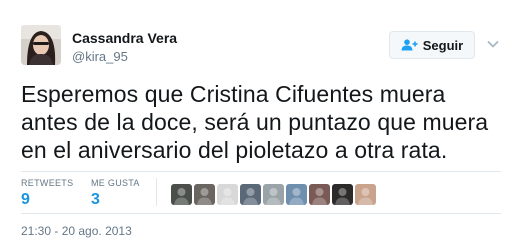 This screenshot has height=247, width=516. Describe the element at coordinates (47, 193) in the screenshot. I see `retweets-stat: RETWEETS 9` at that location.